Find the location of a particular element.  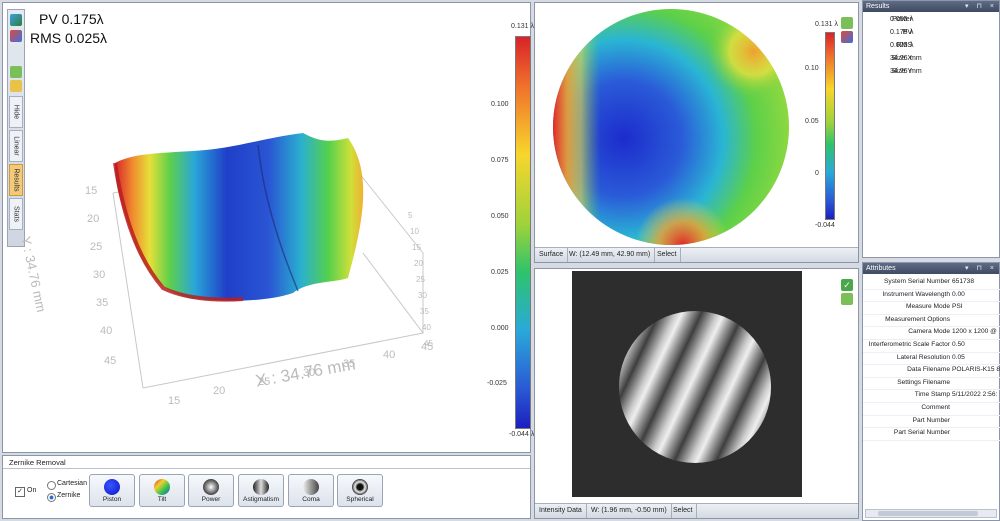

result-value: 0.055 is located at coordinates (899, 19).